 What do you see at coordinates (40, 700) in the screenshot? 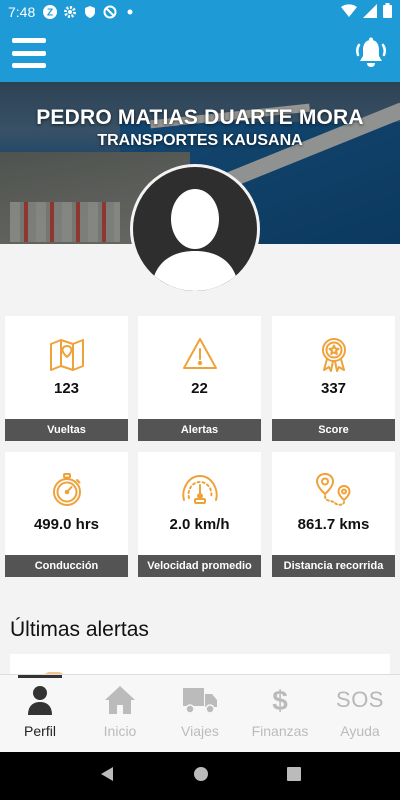
I see `person-icon` at bounding box center [40, 700].